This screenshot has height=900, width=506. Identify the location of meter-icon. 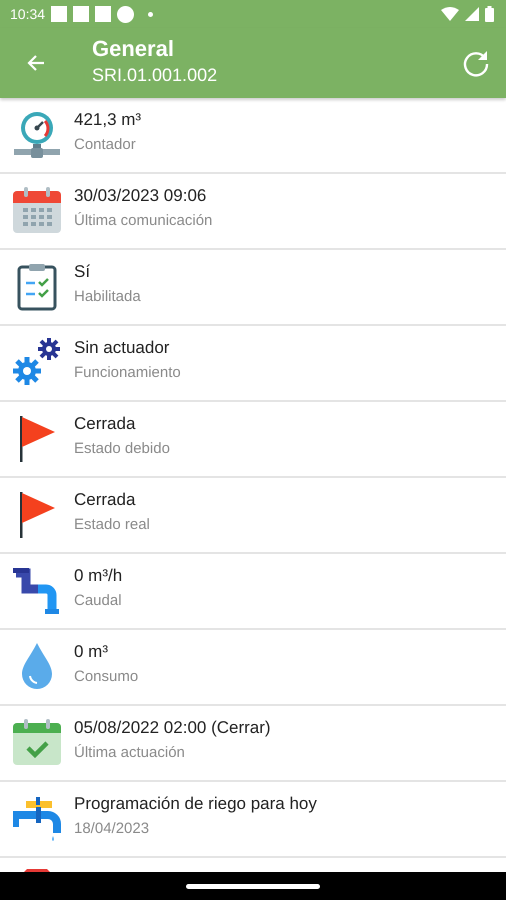
(37, 134).